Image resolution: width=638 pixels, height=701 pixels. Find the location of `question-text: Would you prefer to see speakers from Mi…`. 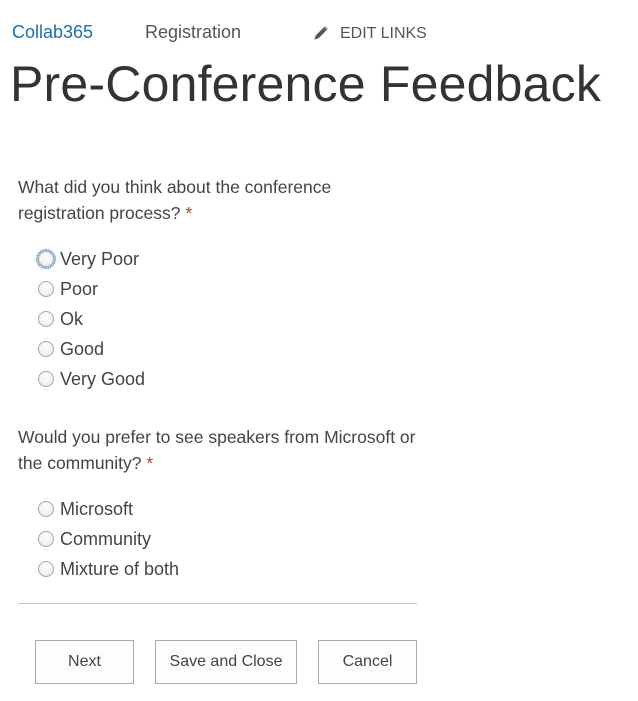

question-text: Would you prefer to see speakers from Mi… is located at coordinates (217, 450).